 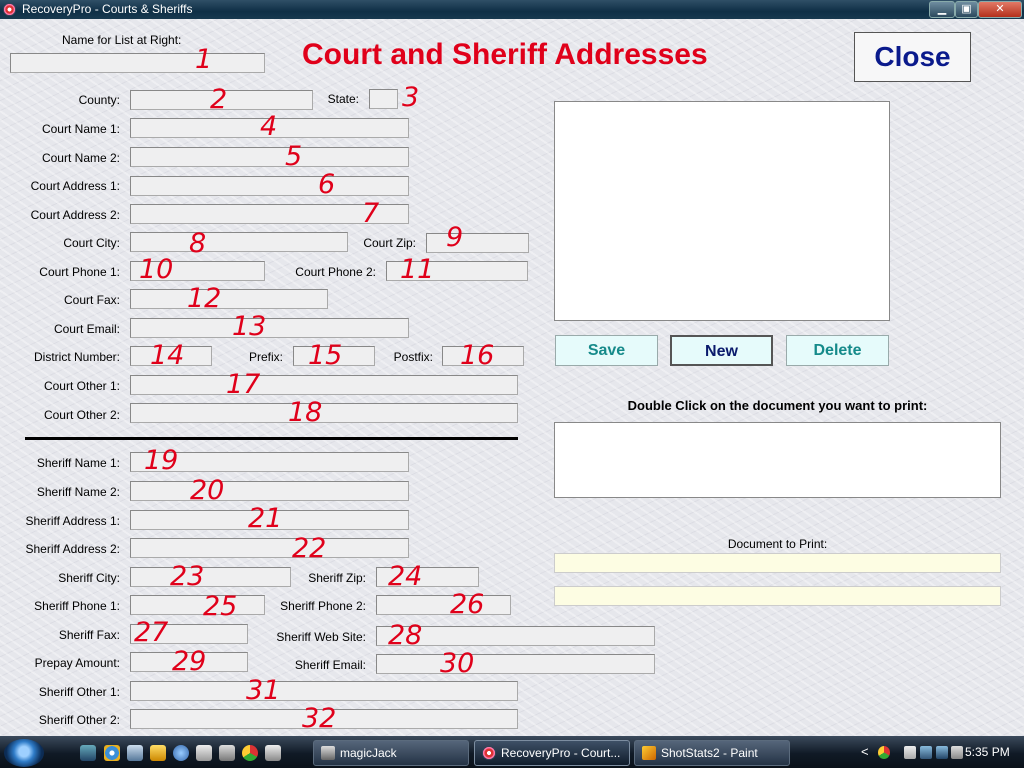 I want to click on annotation-number: 16, so click(x=477, y=355).